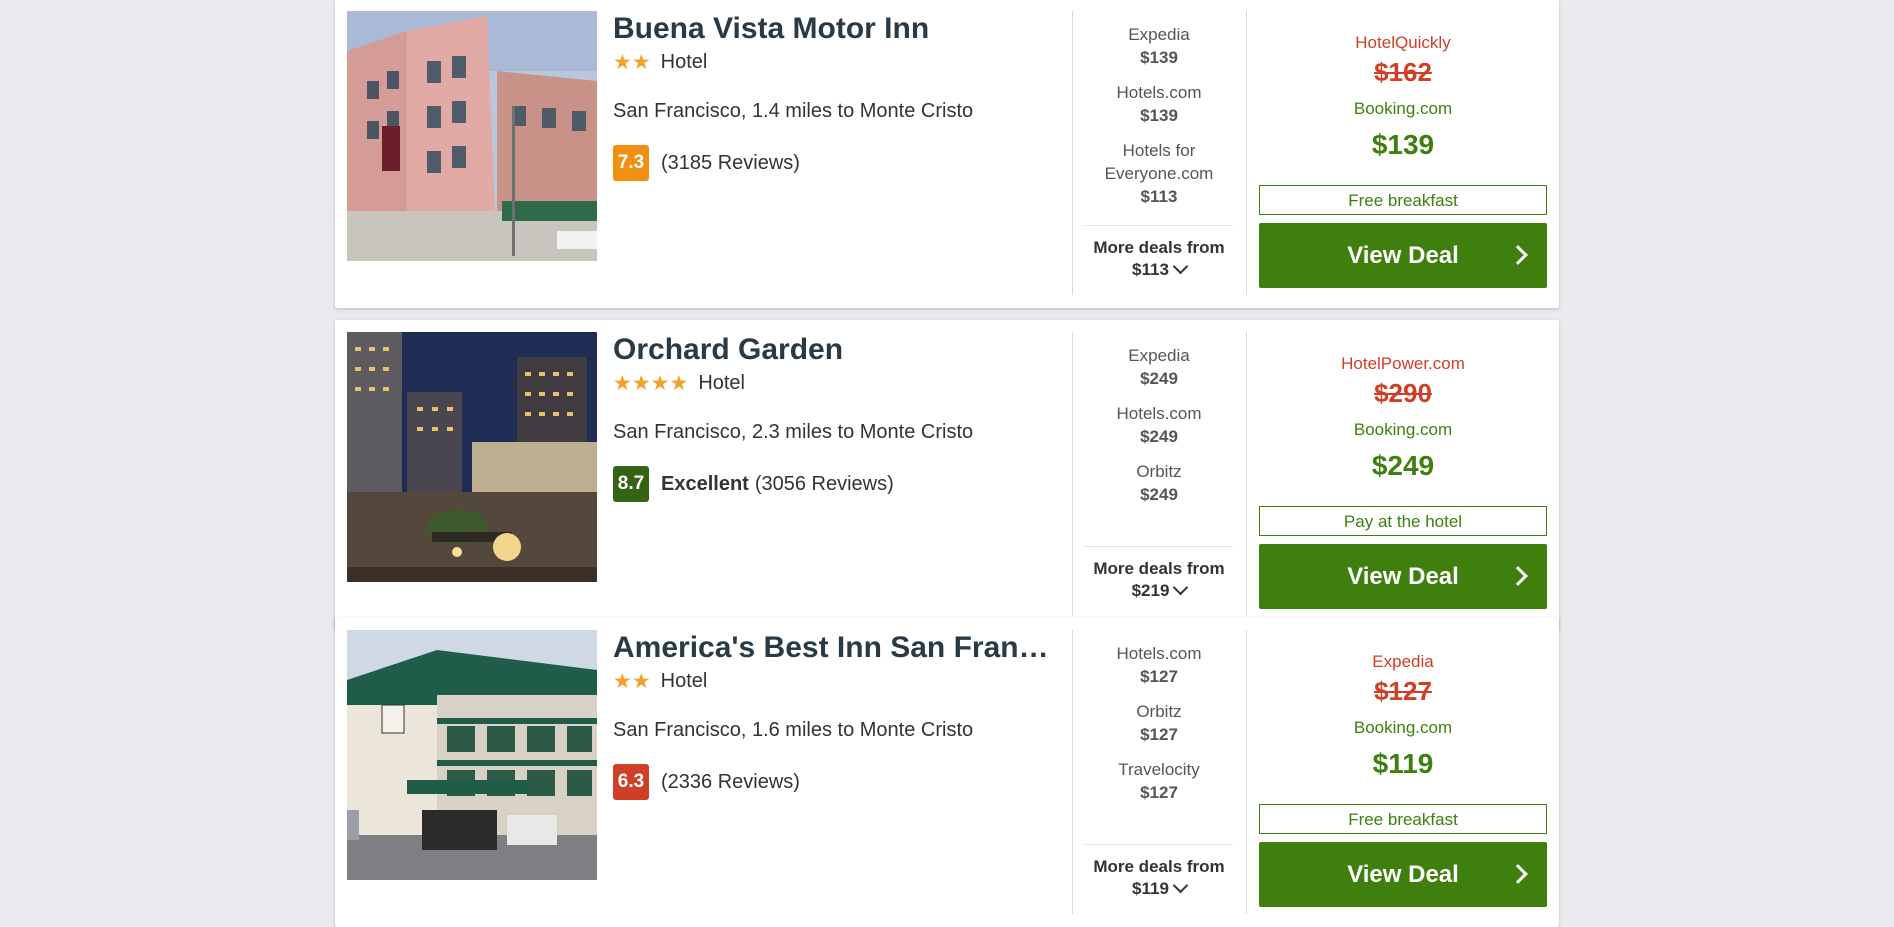 The width and height of the screenshot is (1894, 927). I want to click on more-deals-button: More deals from $119, so click(1159, 878).